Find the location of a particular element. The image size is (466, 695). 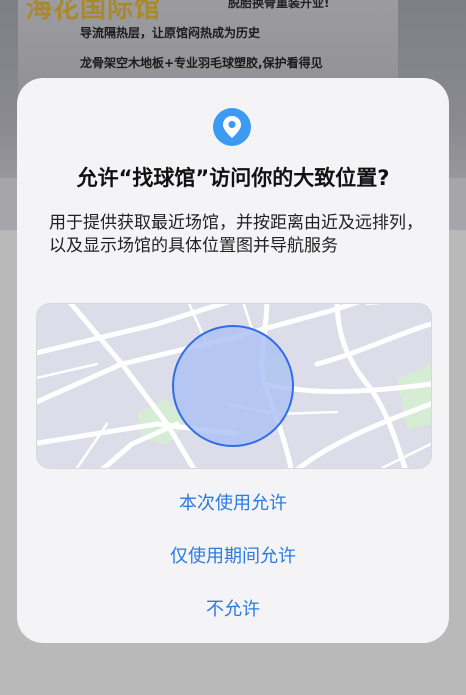

deny-button: 不允许 is located at coordinates (233, 608).